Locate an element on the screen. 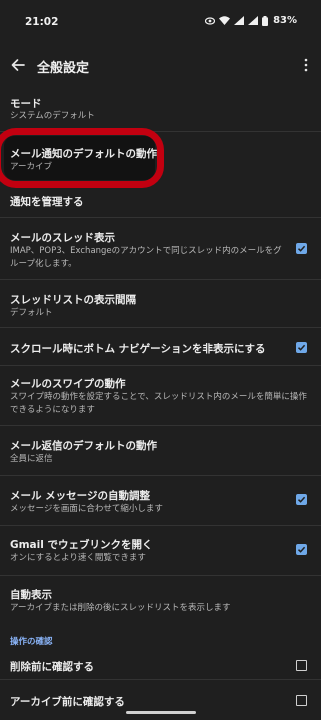 This screenshot has height=720, width=321. setting-auto-advance: 自動表示 アーカイブまたは削除の後にスレッドリストを表示します is located at coordinates (160, 601).